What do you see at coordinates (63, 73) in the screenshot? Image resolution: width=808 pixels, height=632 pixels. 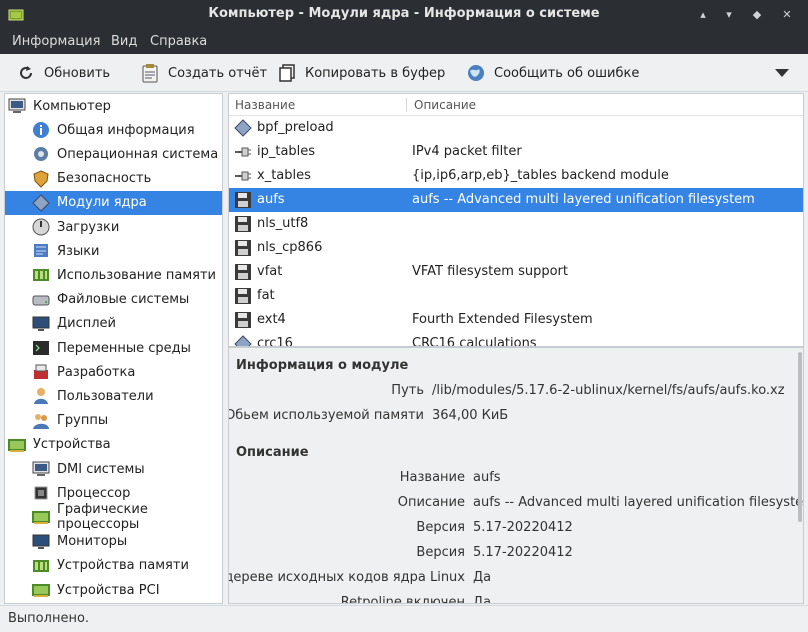 I see `refresh-button: Обновить` at bounding box center [63, 73].